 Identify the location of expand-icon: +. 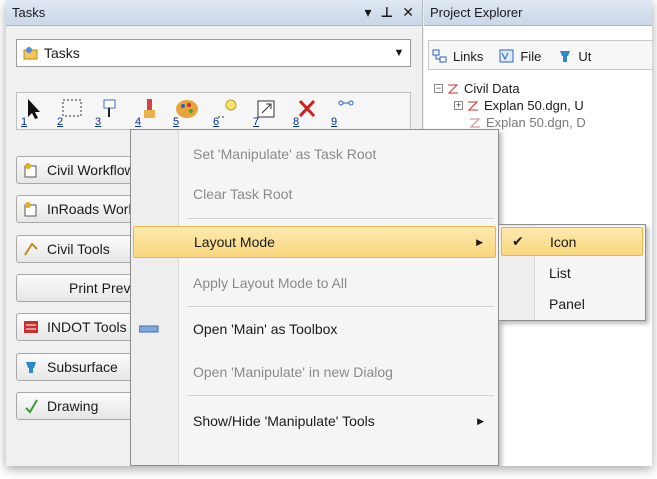
(458, 105).